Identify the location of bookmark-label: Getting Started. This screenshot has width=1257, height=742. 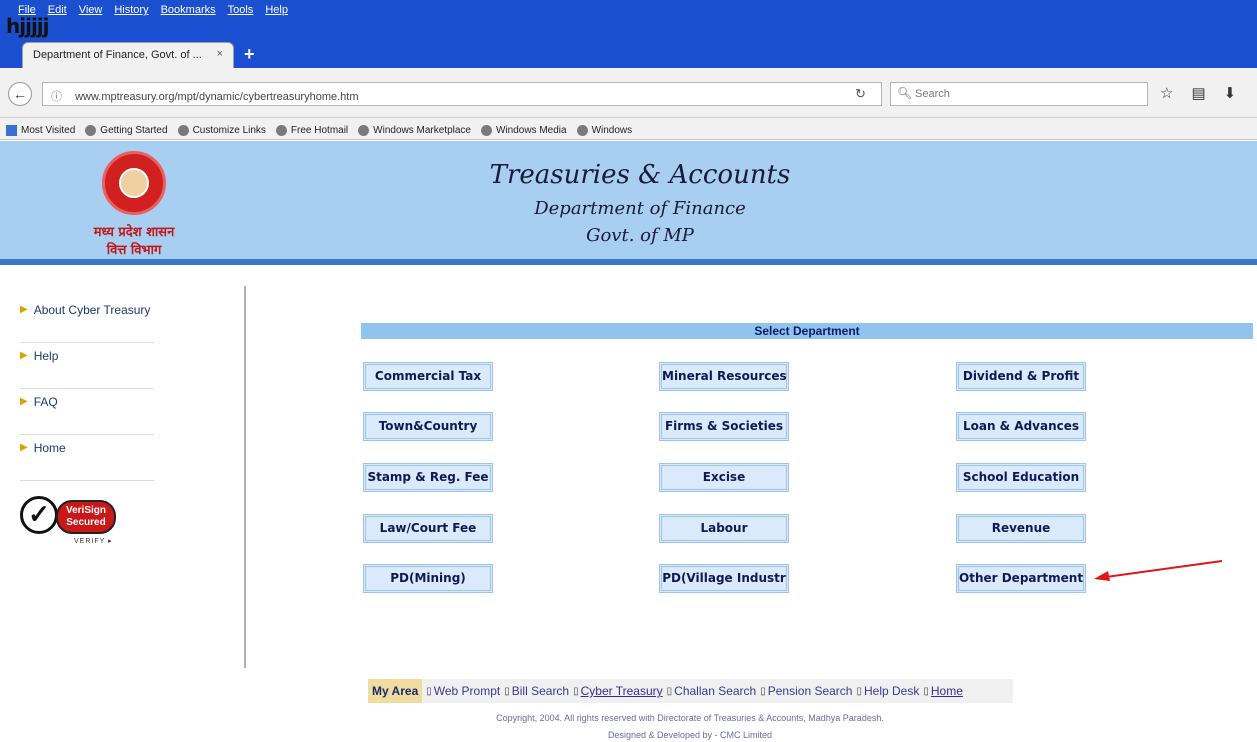
(134, 130).